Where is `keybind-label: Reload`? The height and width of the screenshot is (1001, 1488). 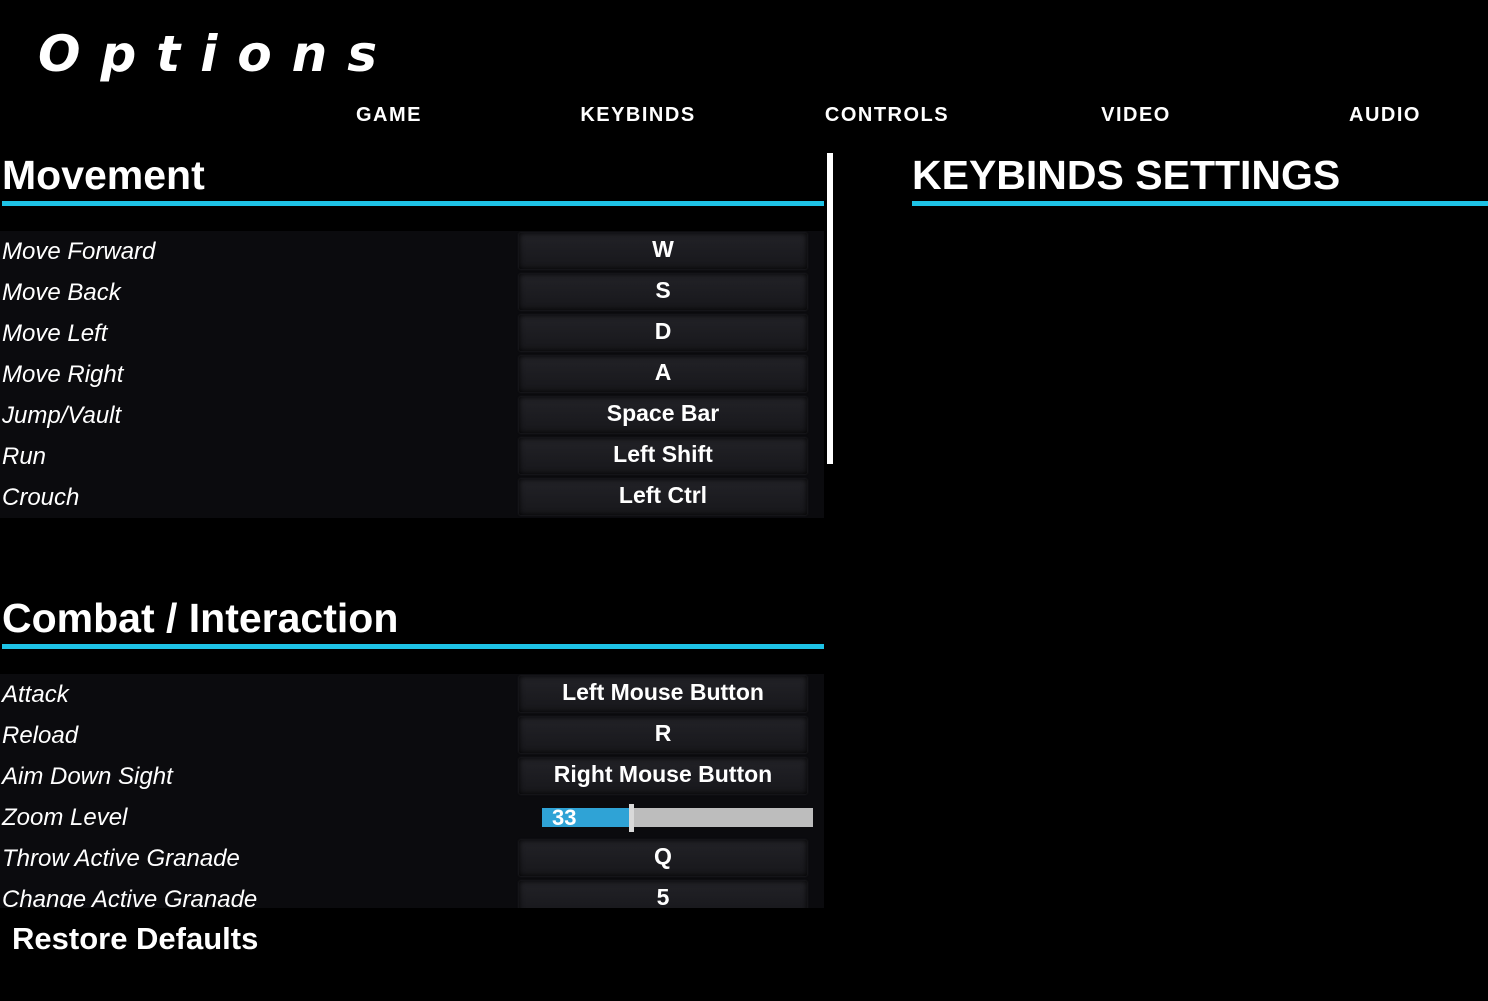 keybind-label: Reload is located at coordinates (40, 735).